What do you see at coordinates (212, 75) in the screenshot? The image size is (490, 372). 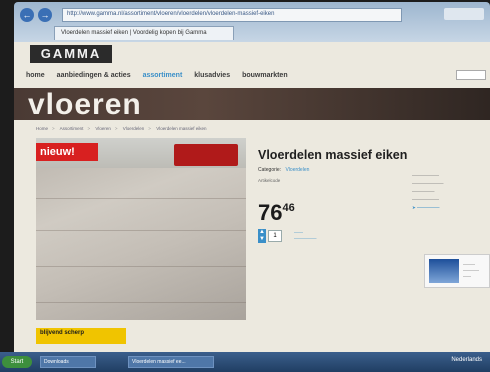 I see `nav-klusadvies: klusadvies` at bounding box center [212, 75].